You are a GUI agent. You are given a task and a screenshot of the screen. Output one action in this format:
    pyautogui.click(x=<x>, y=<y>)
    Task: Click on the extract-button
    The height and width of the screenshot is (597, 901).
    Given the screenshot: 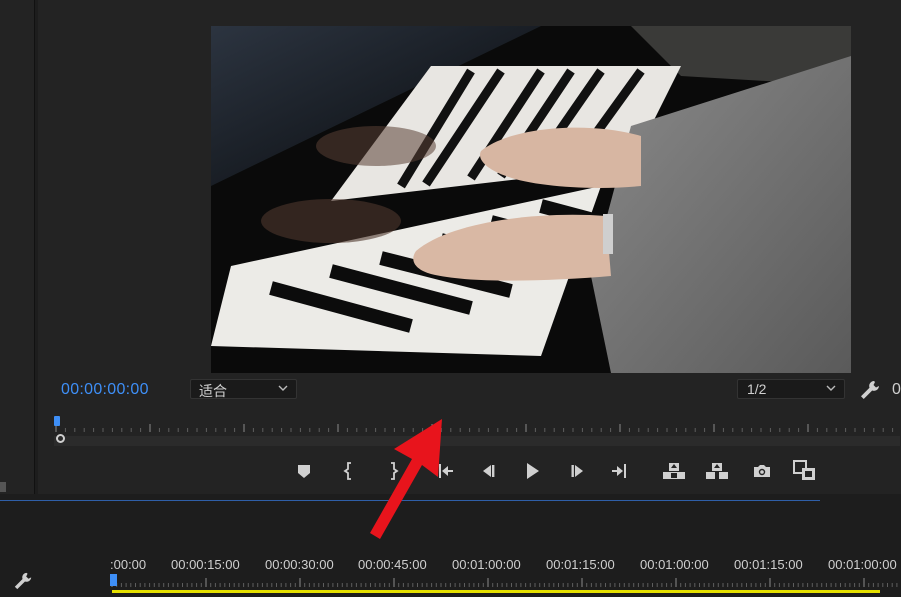 What is the action you would take?
    pyautogui.click(x=717, y=471)
    